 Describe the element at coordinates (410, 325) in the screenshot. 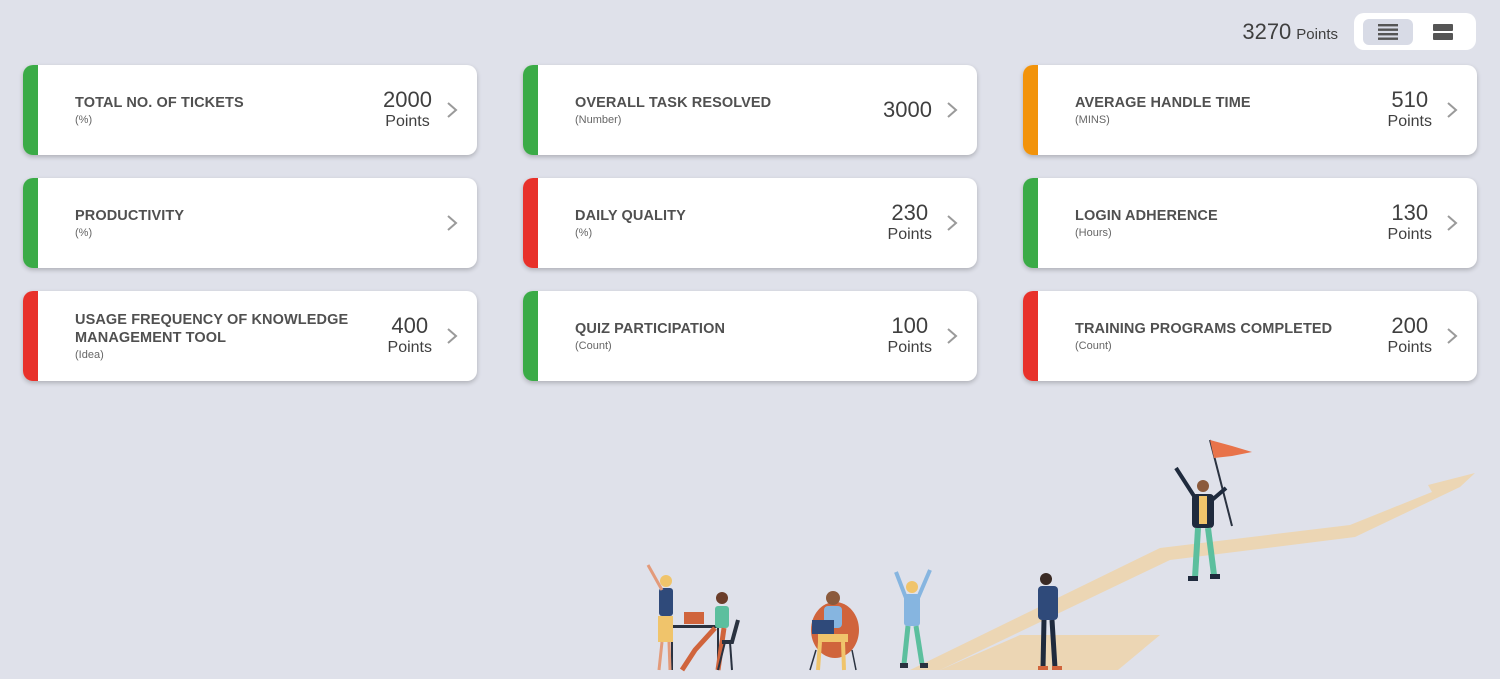

I see `kpi-value-number: 400` at that location.